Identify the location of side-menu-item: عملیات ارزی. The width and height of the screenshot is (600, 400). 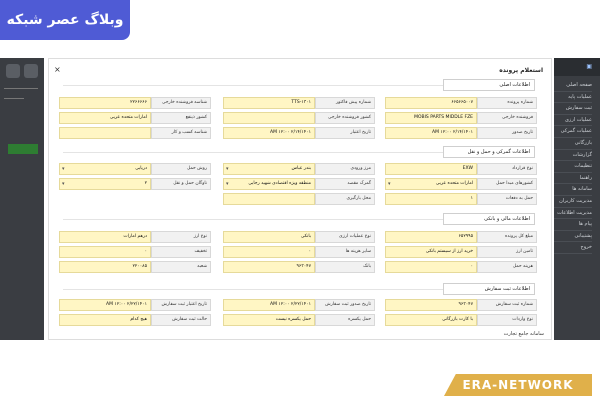
(573, 121).